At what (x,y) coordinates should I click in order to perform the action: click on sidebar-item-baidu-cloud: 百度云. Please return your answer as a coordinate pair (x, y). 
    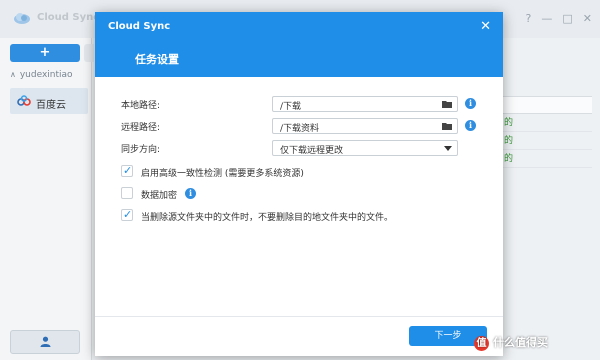
    Looking at the image, I should click on (49, 101).